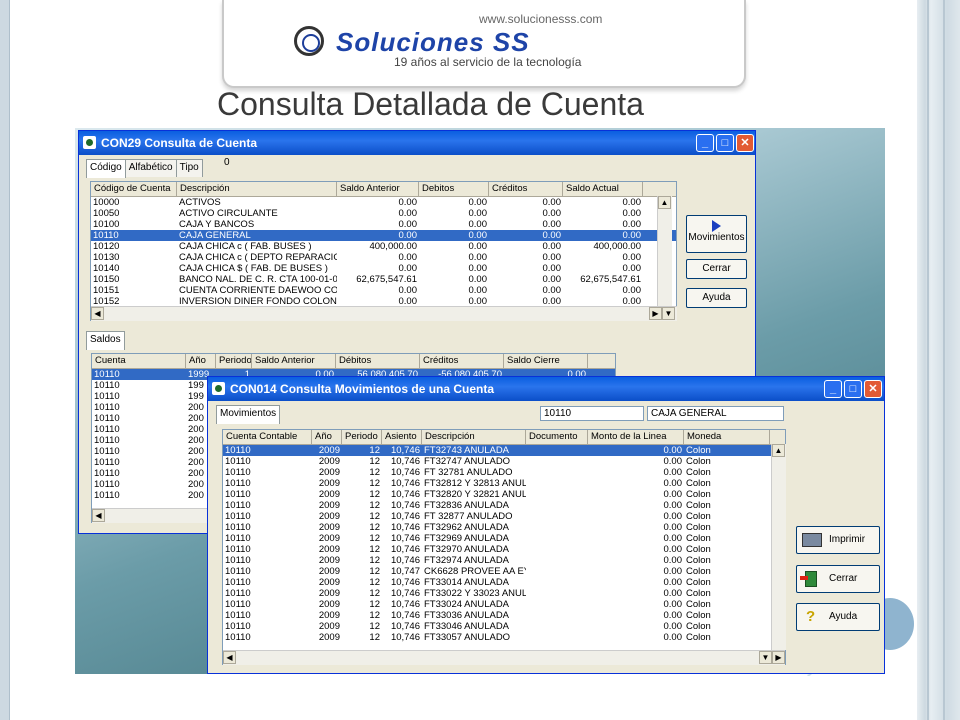 The width and height of the screenshot is (960, 720). I want to click on movimientos-button: Movimientos, so click(716, 234).